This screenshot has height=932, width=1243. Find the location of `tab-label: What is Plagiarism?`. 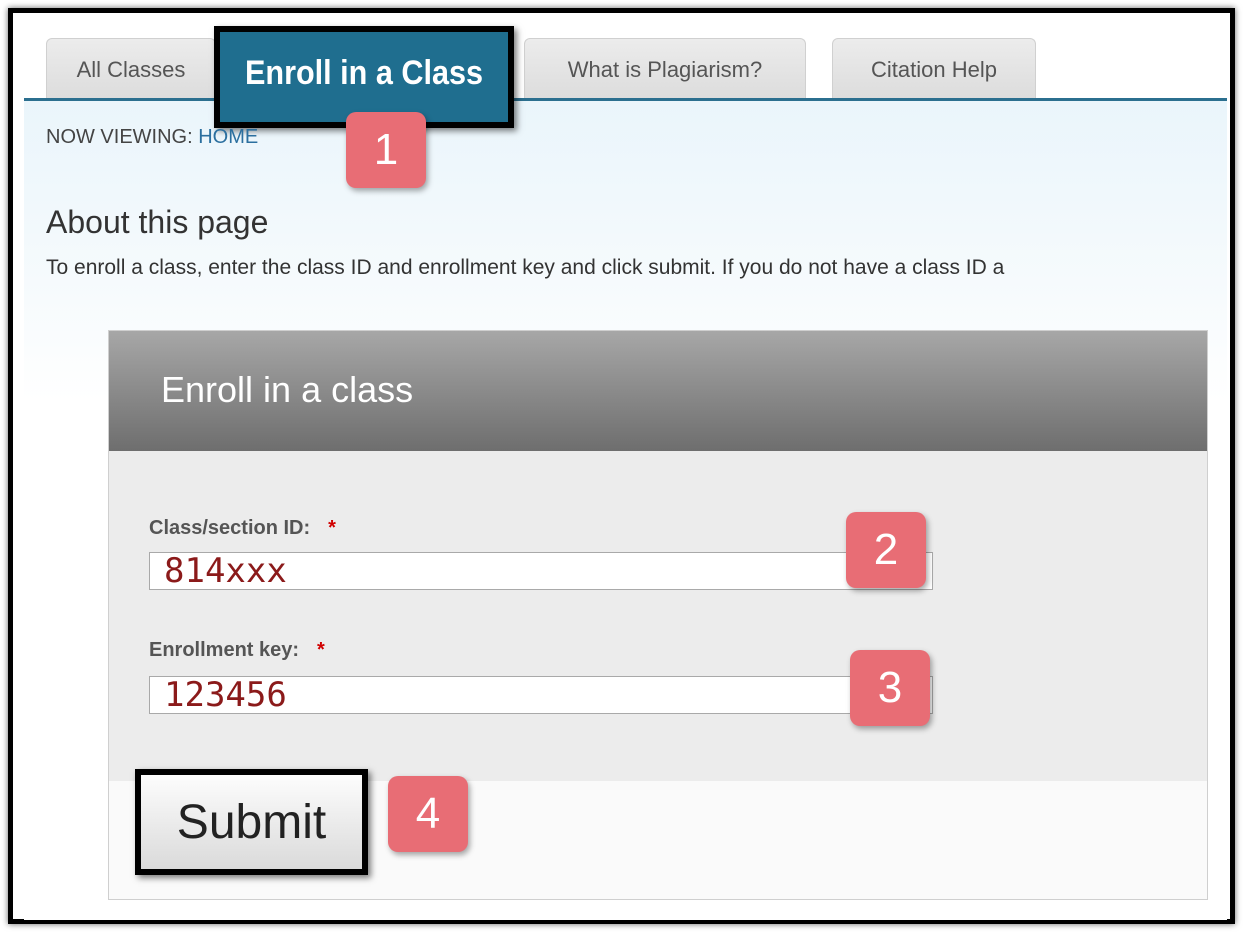

tab-label: What is Plagiarism? is located at coordinates (665, 69).